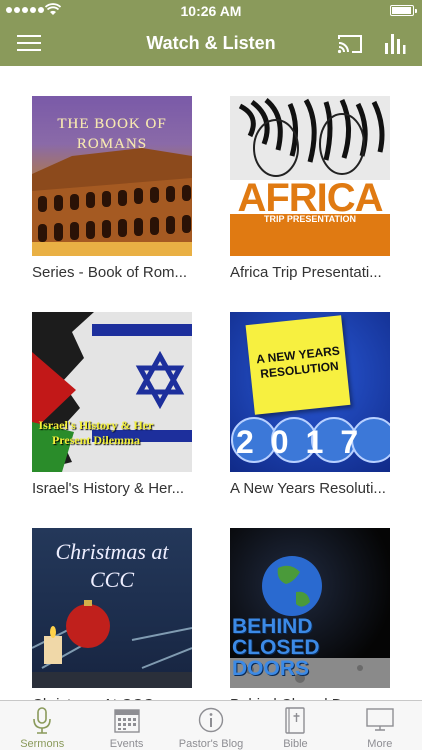  Describe the element at coordinates (380, 719) in the screenshot. I see `monitor-icon` at that location.